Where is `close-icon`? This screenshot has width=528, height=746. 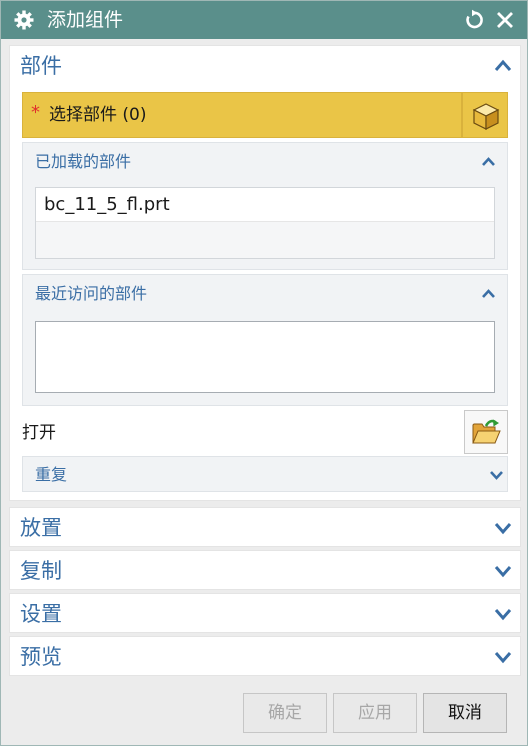
close-icon is located at coordinates (505, 20).